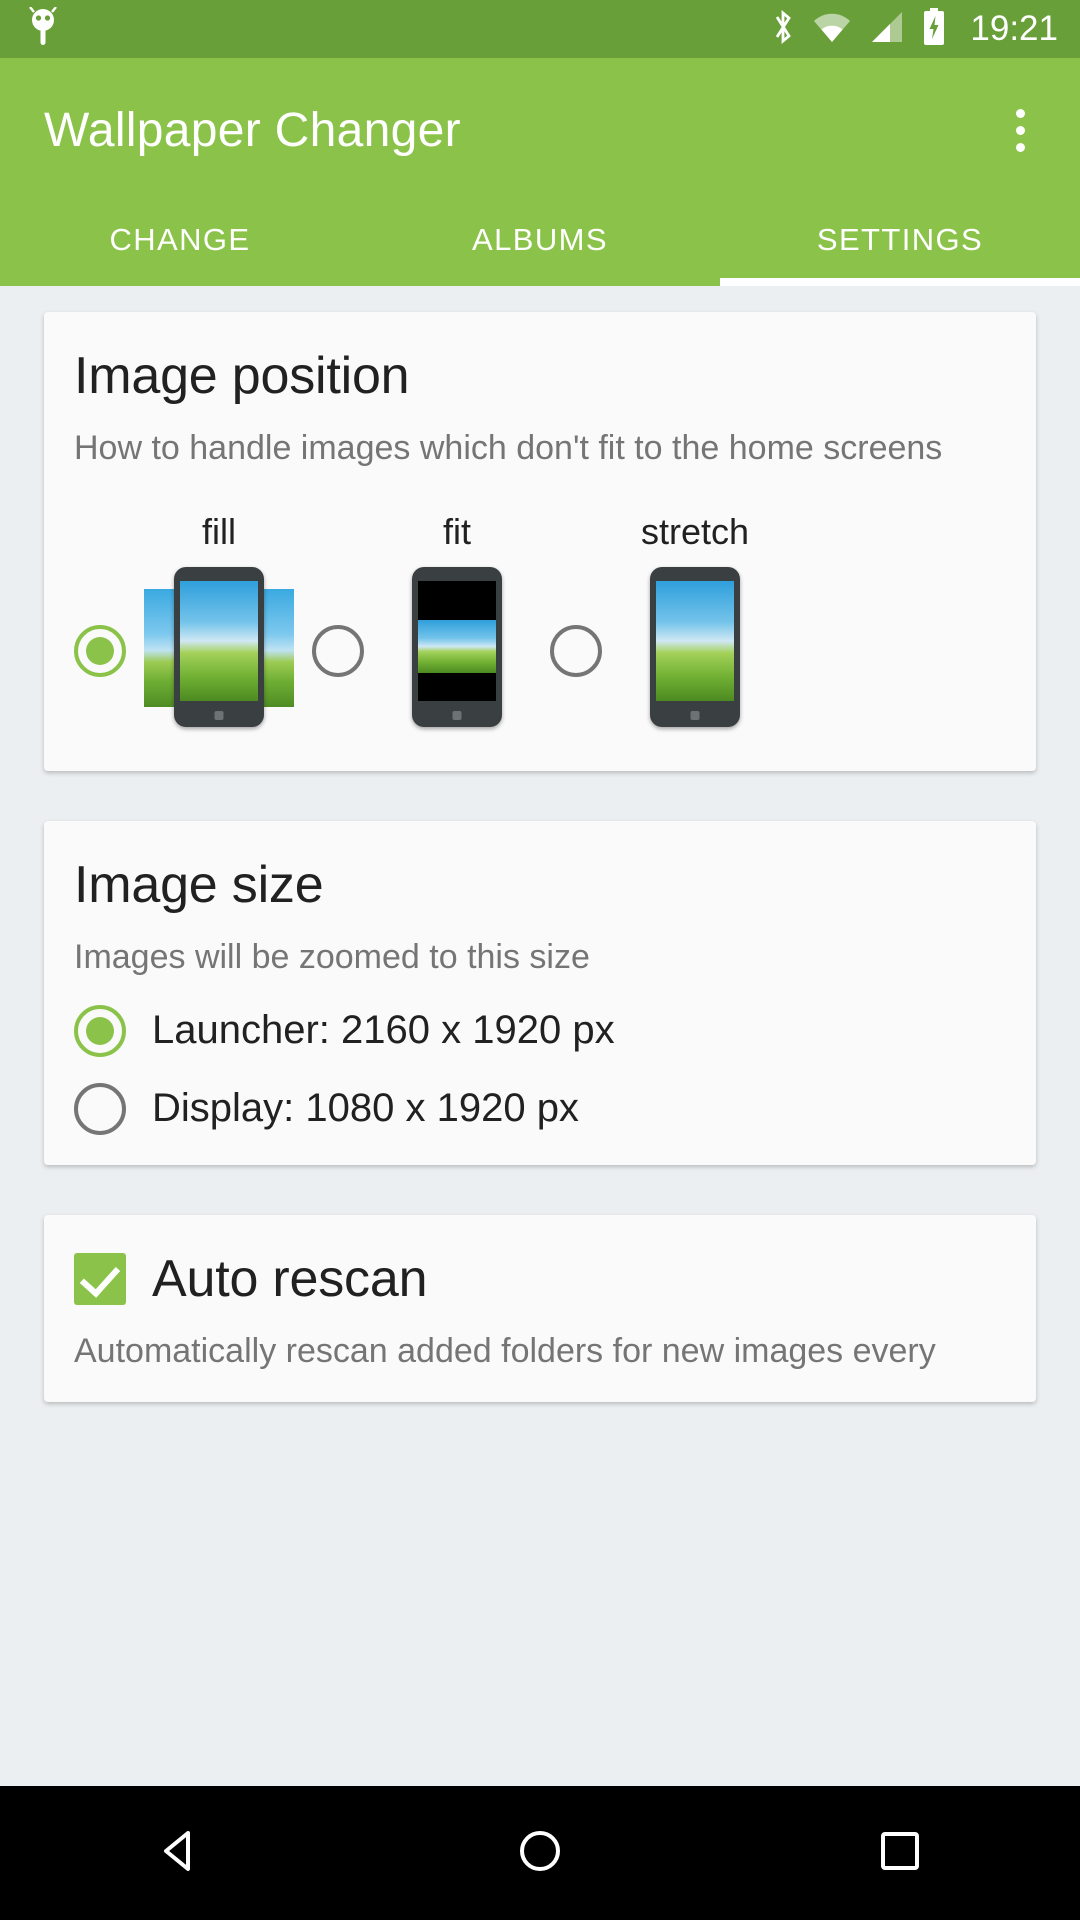  Describe the element at coordinates (100, 651) in the screenshot. I see `radio-fill` at that location.